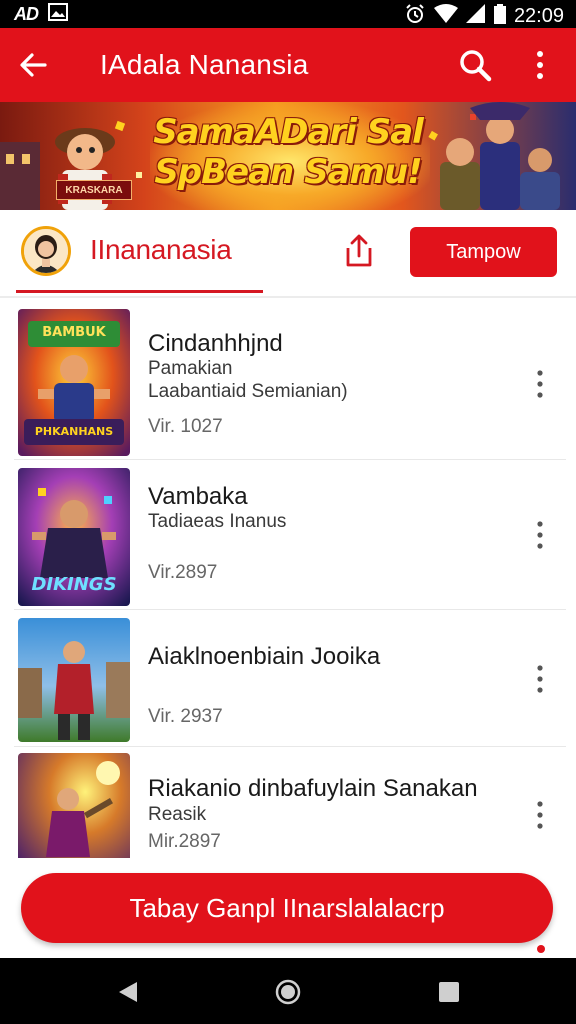 The width and height of the screenshot is (576, 1024). Describe the element at coordinates (540, 65) in the screenshot. I see `more-vertical-icon` at that location.